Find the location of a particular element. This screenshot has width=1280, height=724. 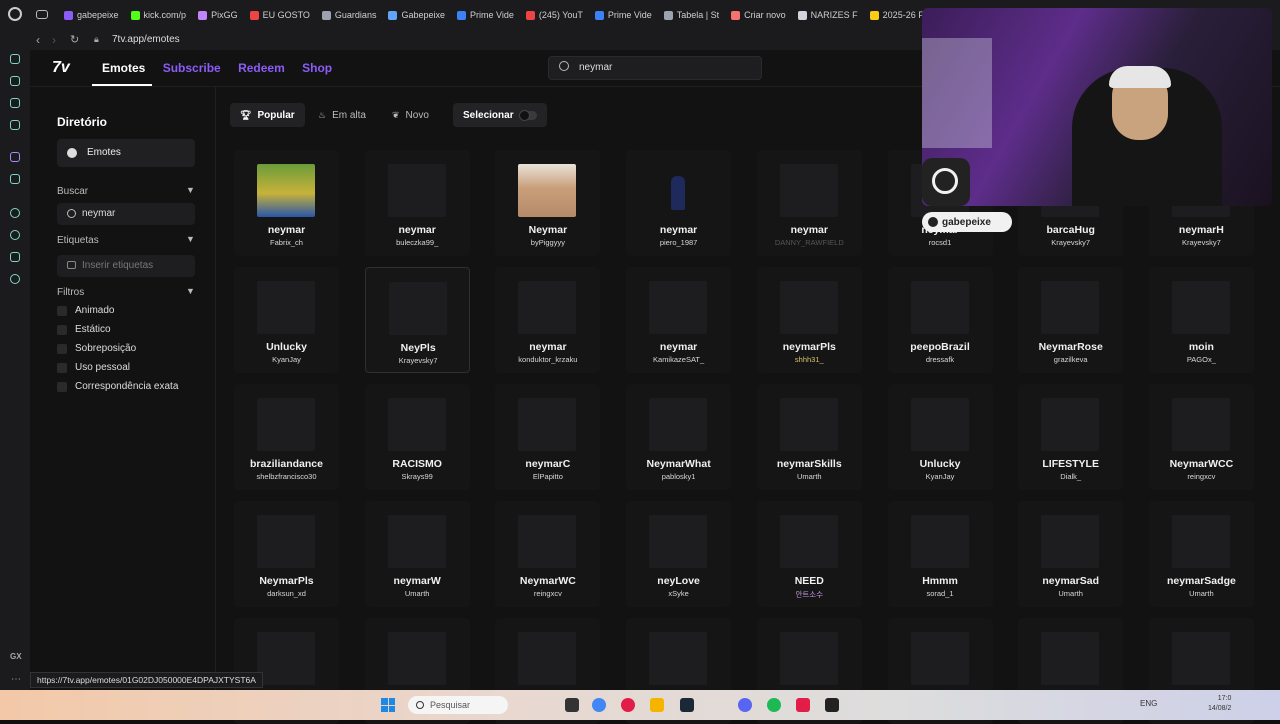

browser-tab: Tabela | St is located at coordinates (691, 15).